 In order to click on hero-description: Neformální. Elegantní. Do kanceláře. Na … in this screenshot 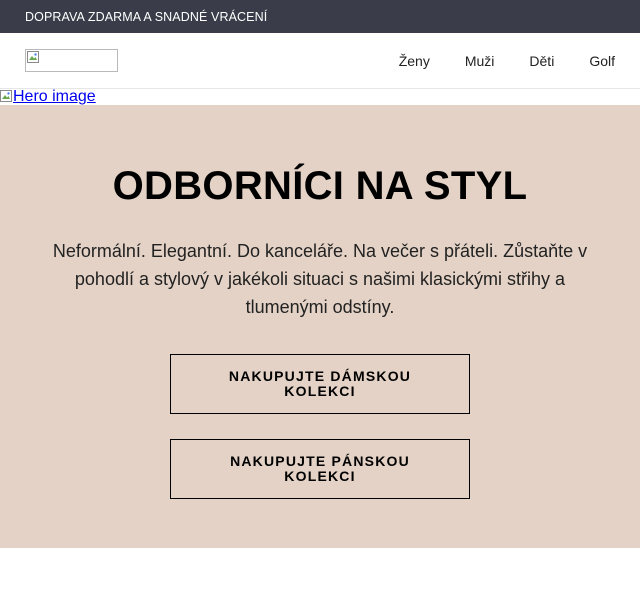, I will do `click(320, 279)`.